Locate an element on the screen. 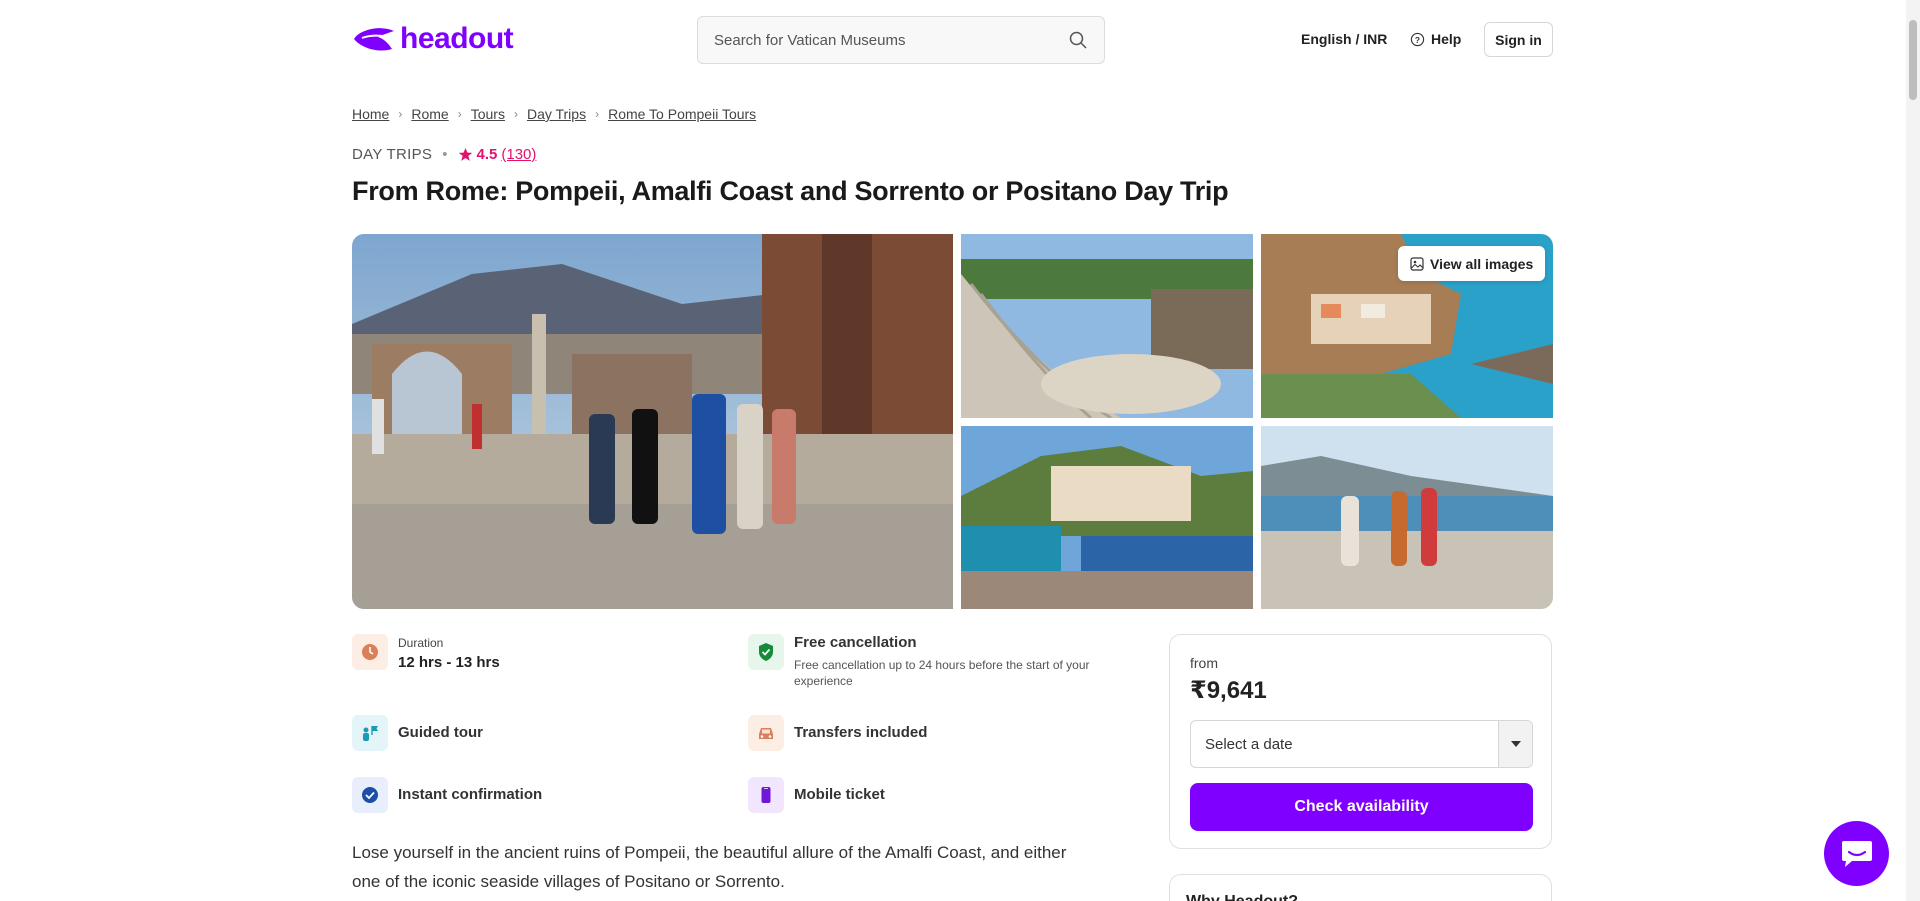 The image size is (1920, 901). highlight-mobile-ticket: Mobile ticket is located at coordinates (816, 795).